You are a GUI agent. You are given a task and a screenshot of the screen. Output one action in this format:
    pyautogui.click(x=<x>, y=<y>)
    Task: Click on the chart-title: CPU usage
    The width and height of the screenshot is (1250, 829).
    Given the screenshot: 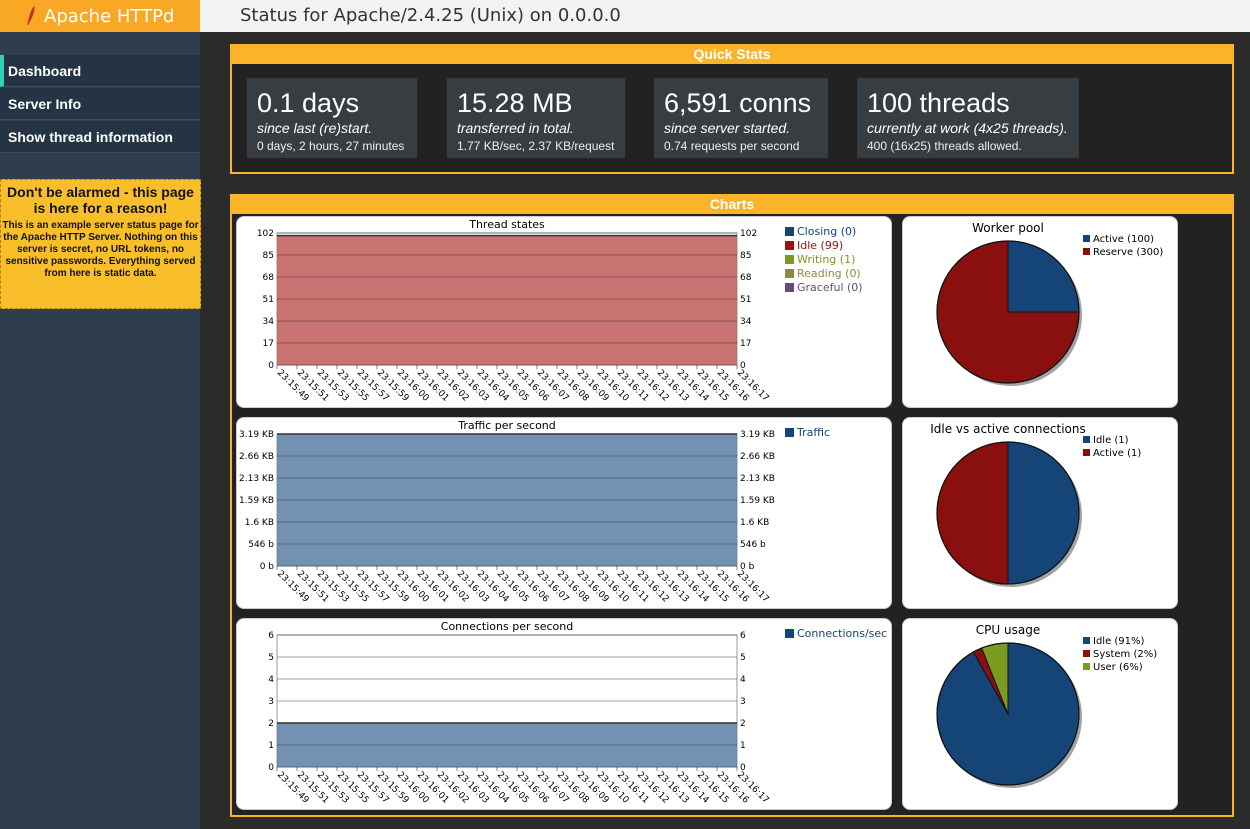 What is the action you would take?
    pyautogui.click(x=1008, y=630)
    